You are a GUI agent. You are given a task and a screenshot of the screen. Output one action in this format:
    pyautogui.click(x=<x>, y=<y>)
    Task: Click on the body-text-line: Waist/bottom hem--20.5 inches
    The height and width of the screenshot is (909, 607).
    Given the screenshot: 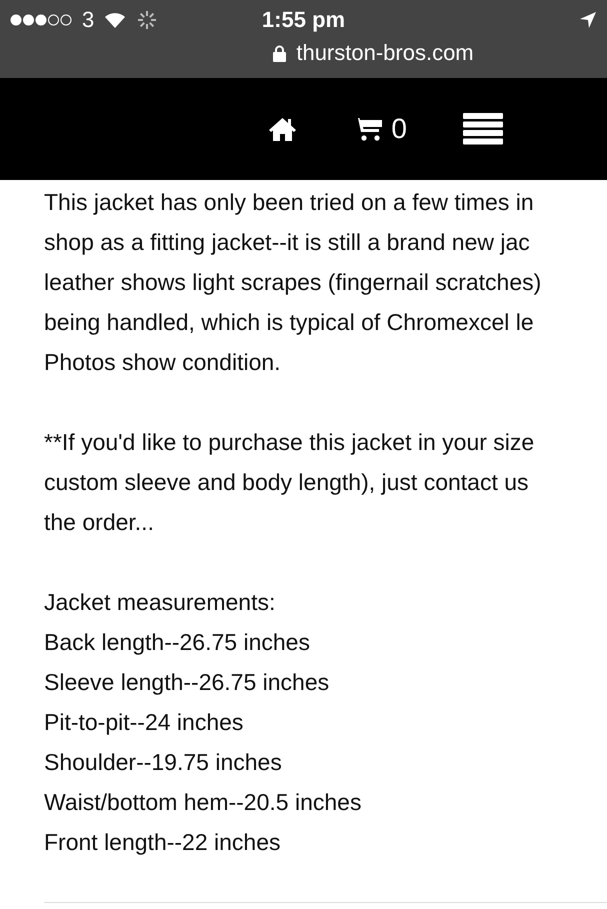 What is the action you would take?
    pyautogui.click(x=203, y=802)
    